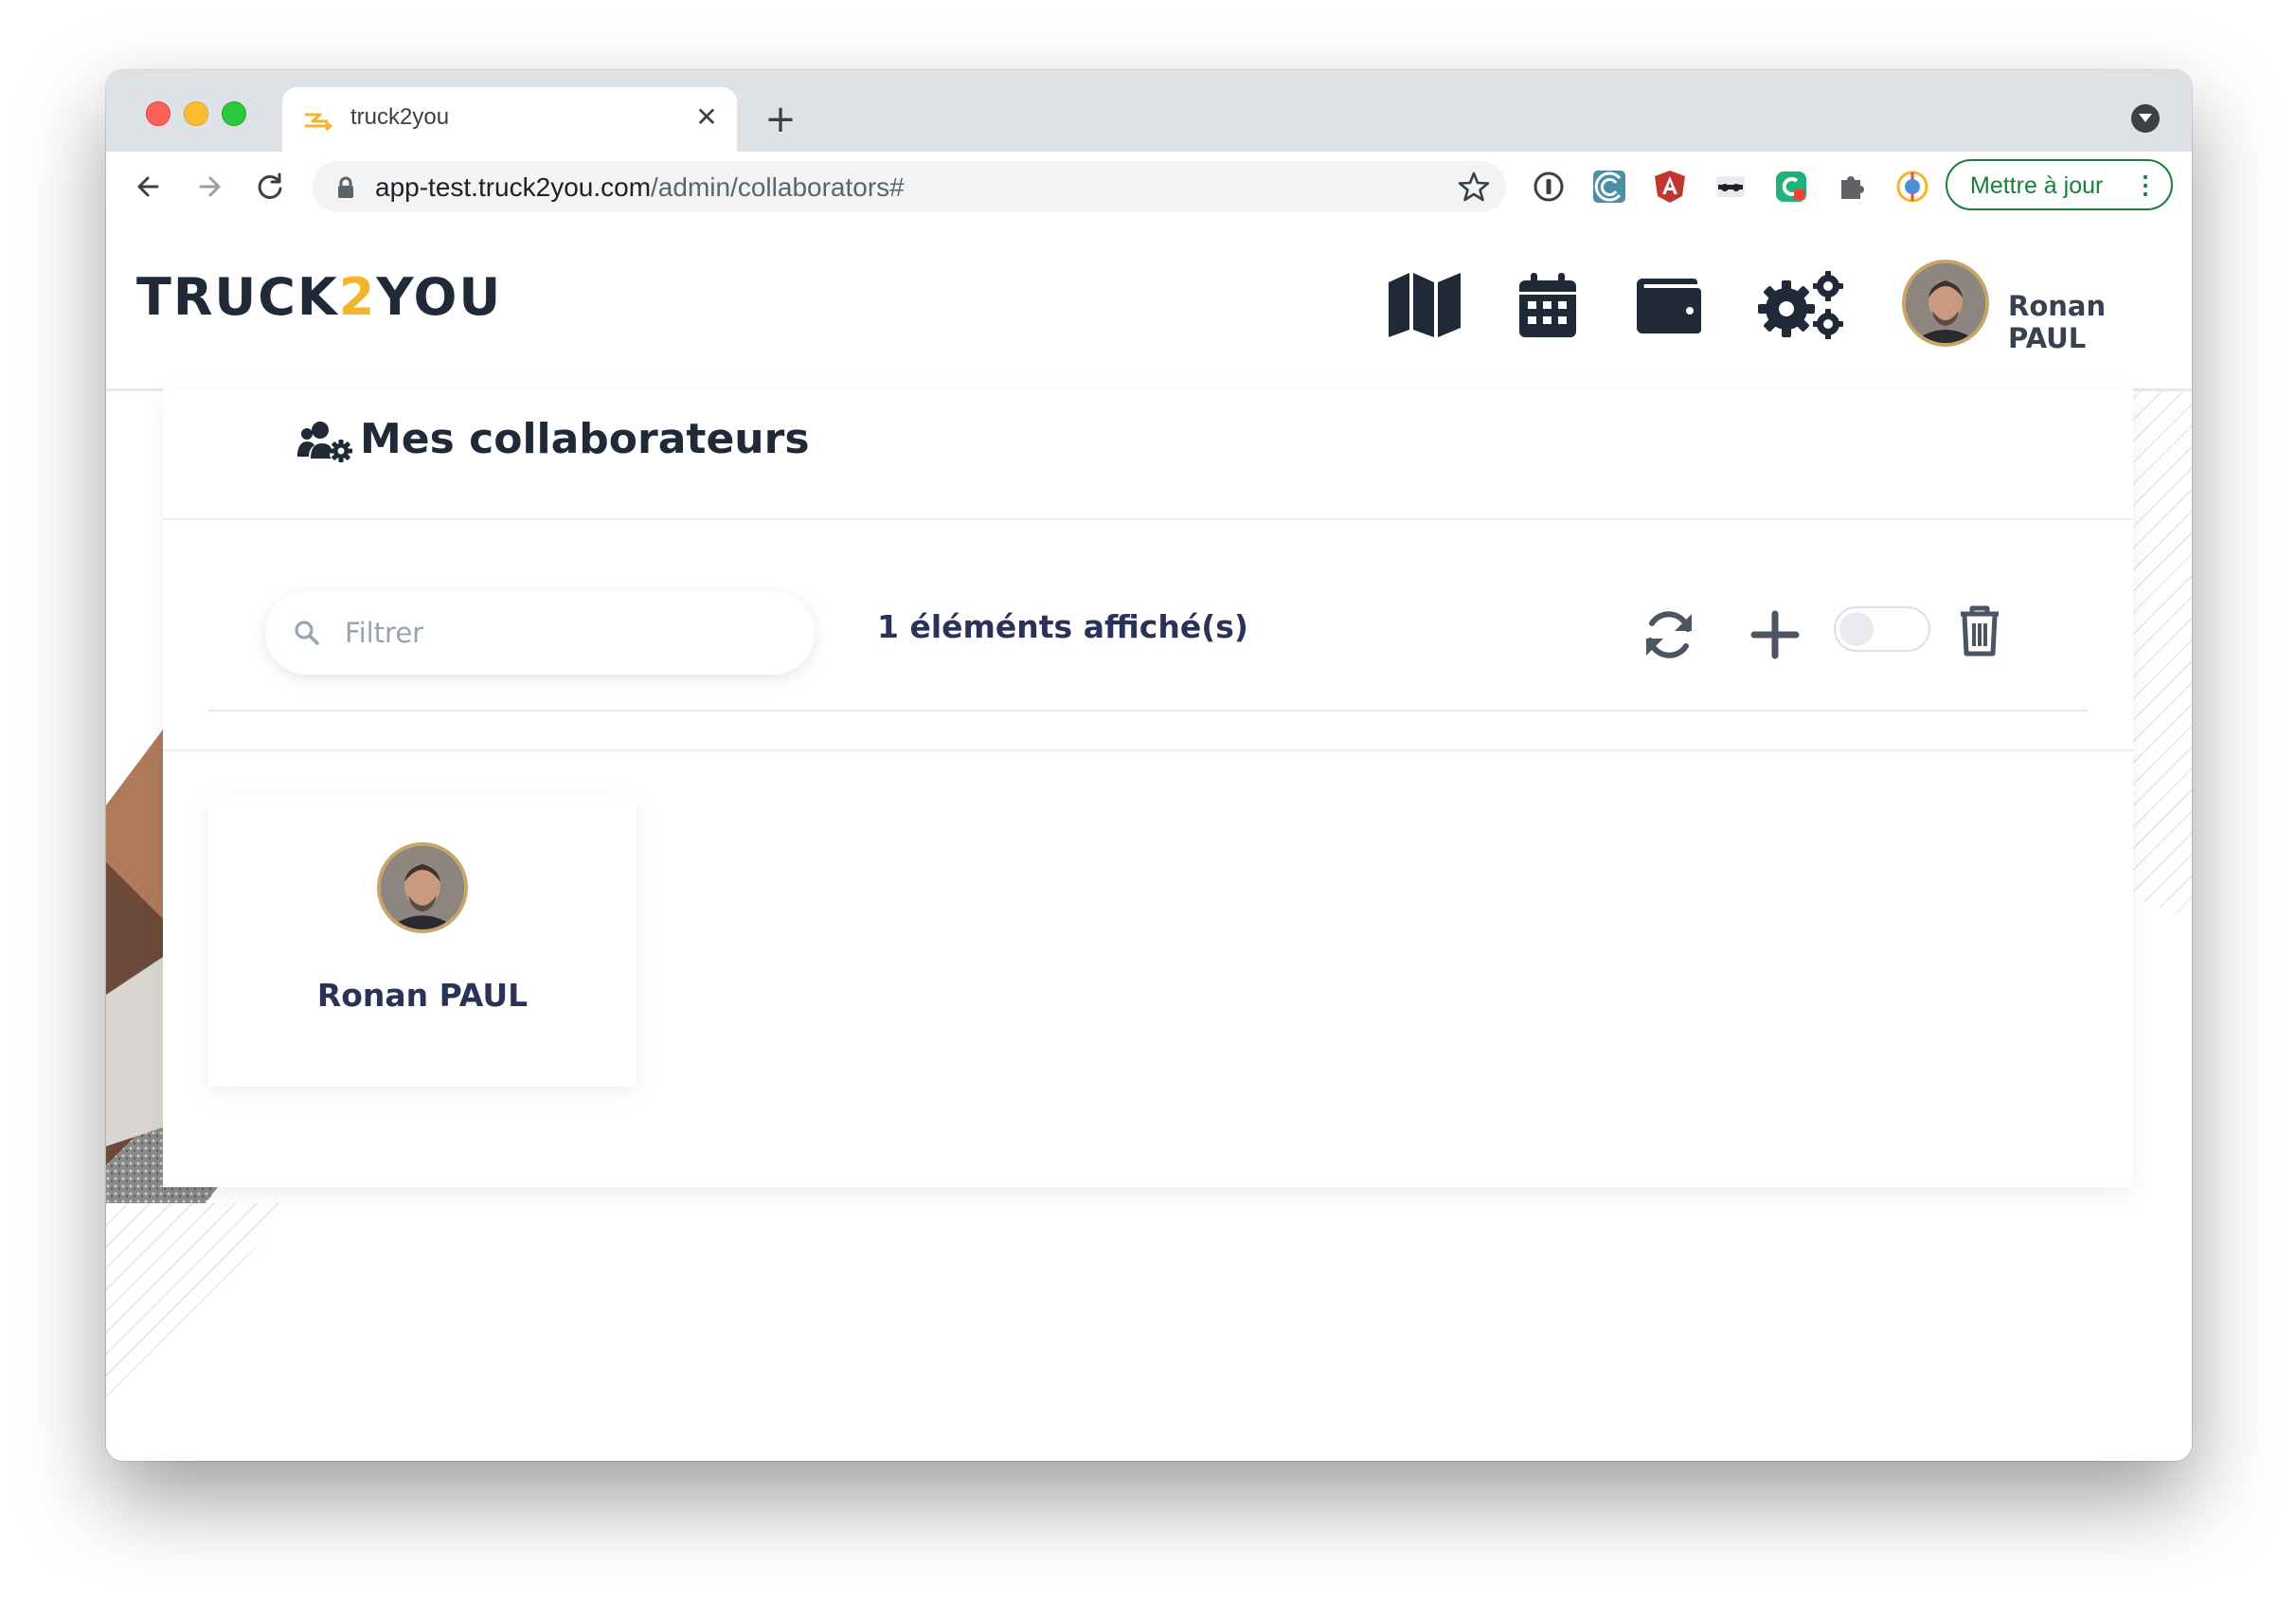  What do you see at coordinates (707, 117) in the screenshot?
I see `tab-close-icon: ✕` at bounding box center [707, 117].